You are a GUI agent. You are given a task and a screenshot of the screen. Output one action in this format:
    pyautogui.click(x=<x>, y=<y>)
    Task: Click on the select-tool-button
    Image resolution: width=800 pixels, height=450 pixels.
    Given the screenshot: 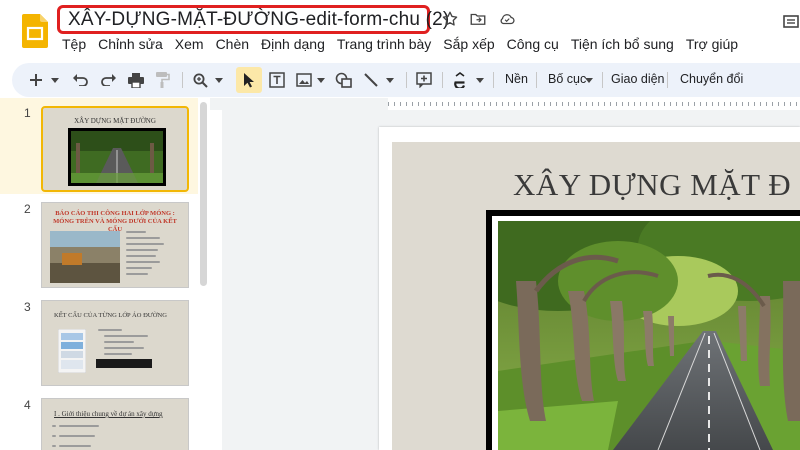 What is the action you would take?
    pyautogui.click(x=249, y=80)
    